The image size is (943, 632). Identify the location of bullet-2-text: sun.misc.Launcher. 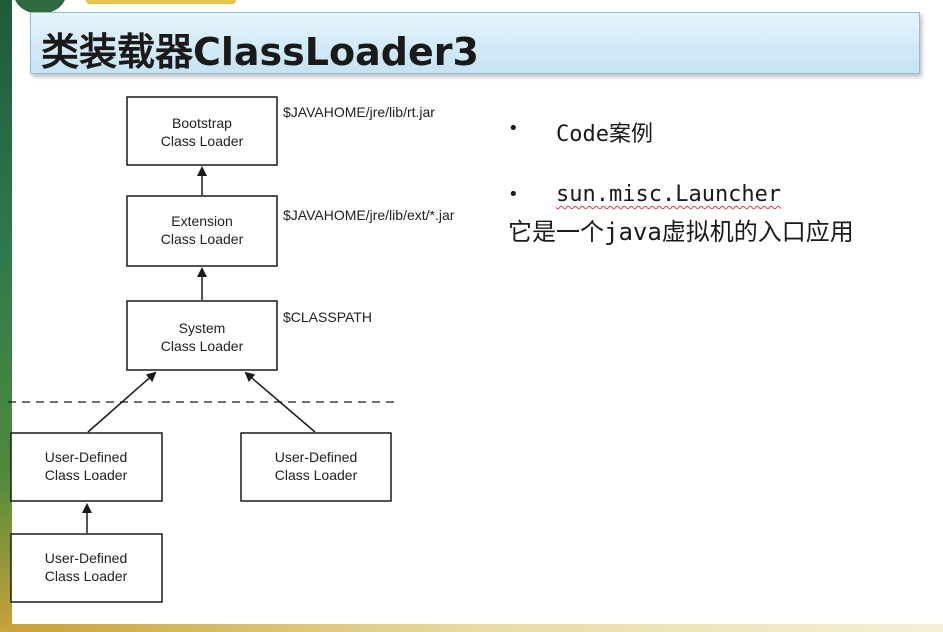
(669, 194).